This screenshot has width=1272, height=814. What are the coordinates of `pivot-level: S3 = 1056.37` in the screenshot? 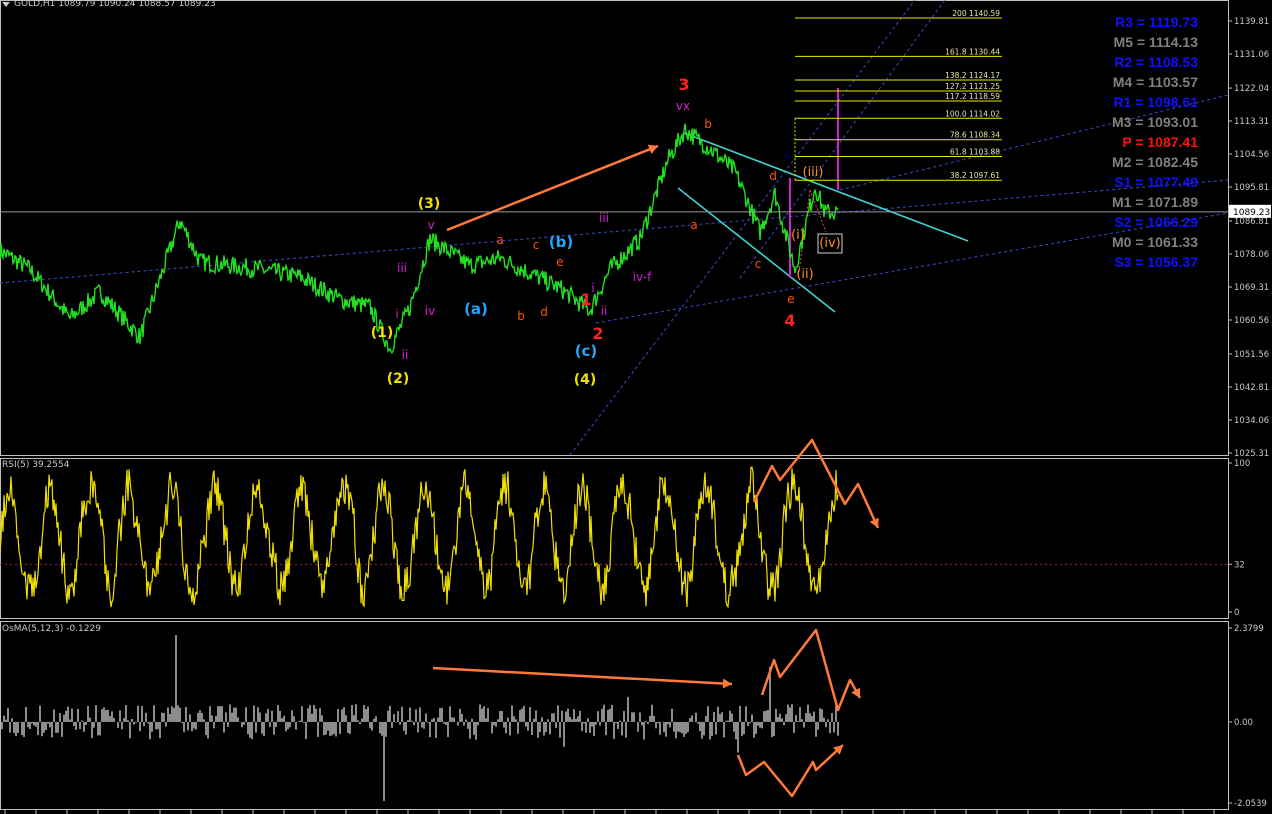 It's located at (1156, 262).